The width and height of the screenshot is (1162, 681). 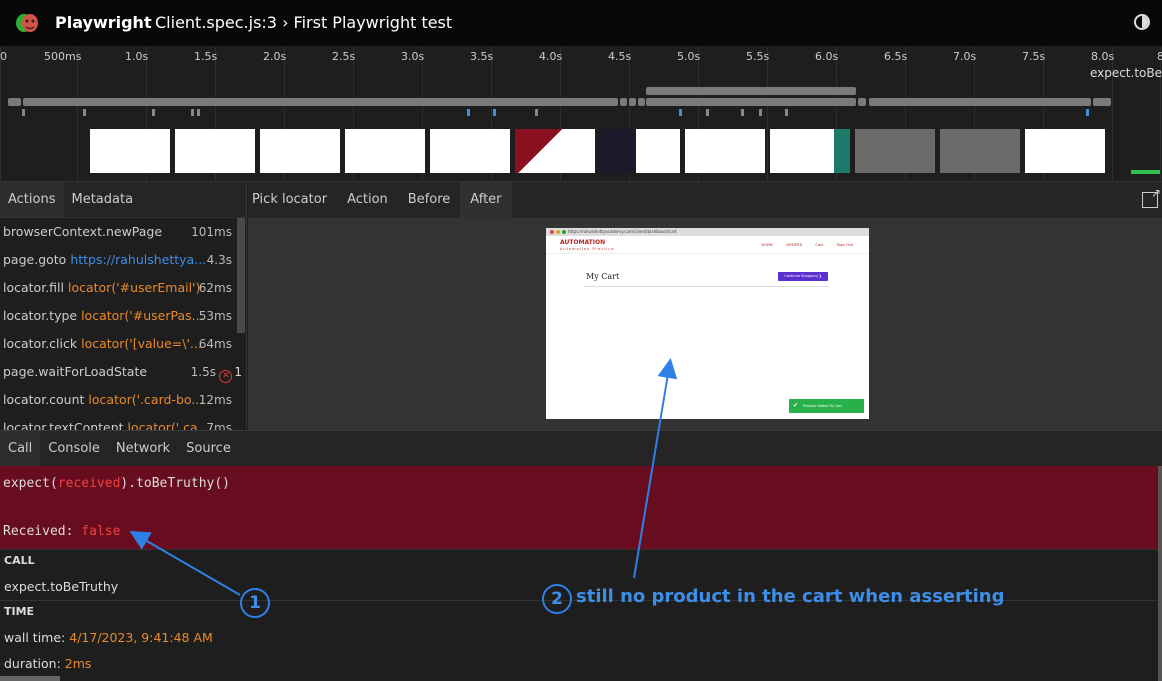 What do you see at coordinates (844, 244) in the screenshot?
I see `snapshot-nav-signout: Sign Out` at bounding box center [844, 244].